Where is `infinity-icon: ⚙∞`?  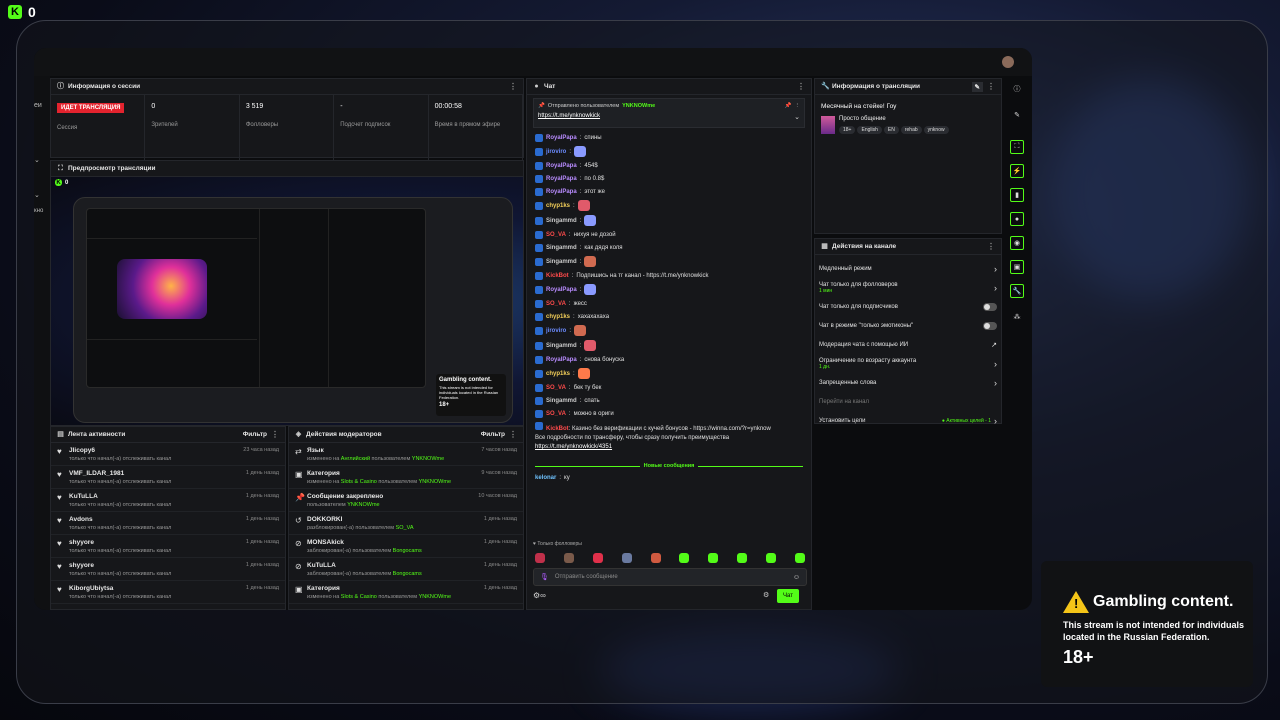
infinity-icon: ⚙∞ is located at coordinates (539, 595).